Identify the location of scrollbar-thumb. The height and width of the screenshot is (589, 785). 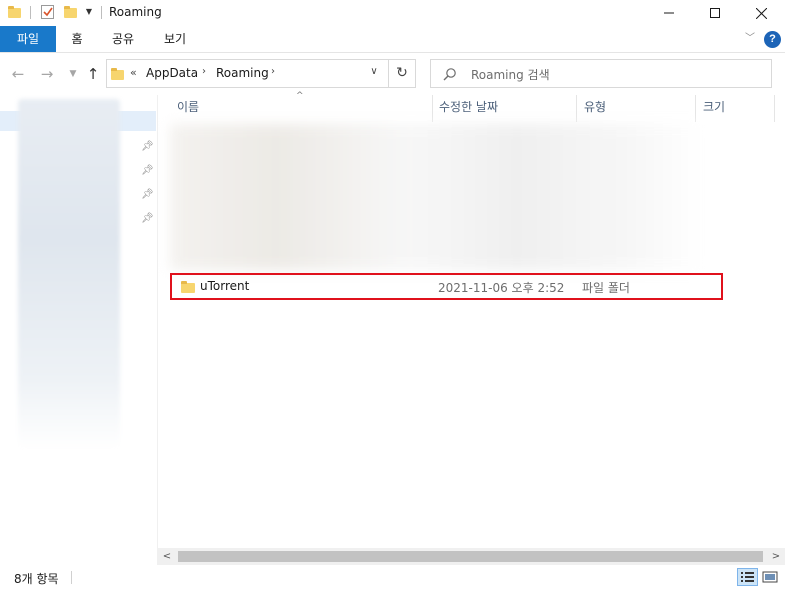
(470, 556).